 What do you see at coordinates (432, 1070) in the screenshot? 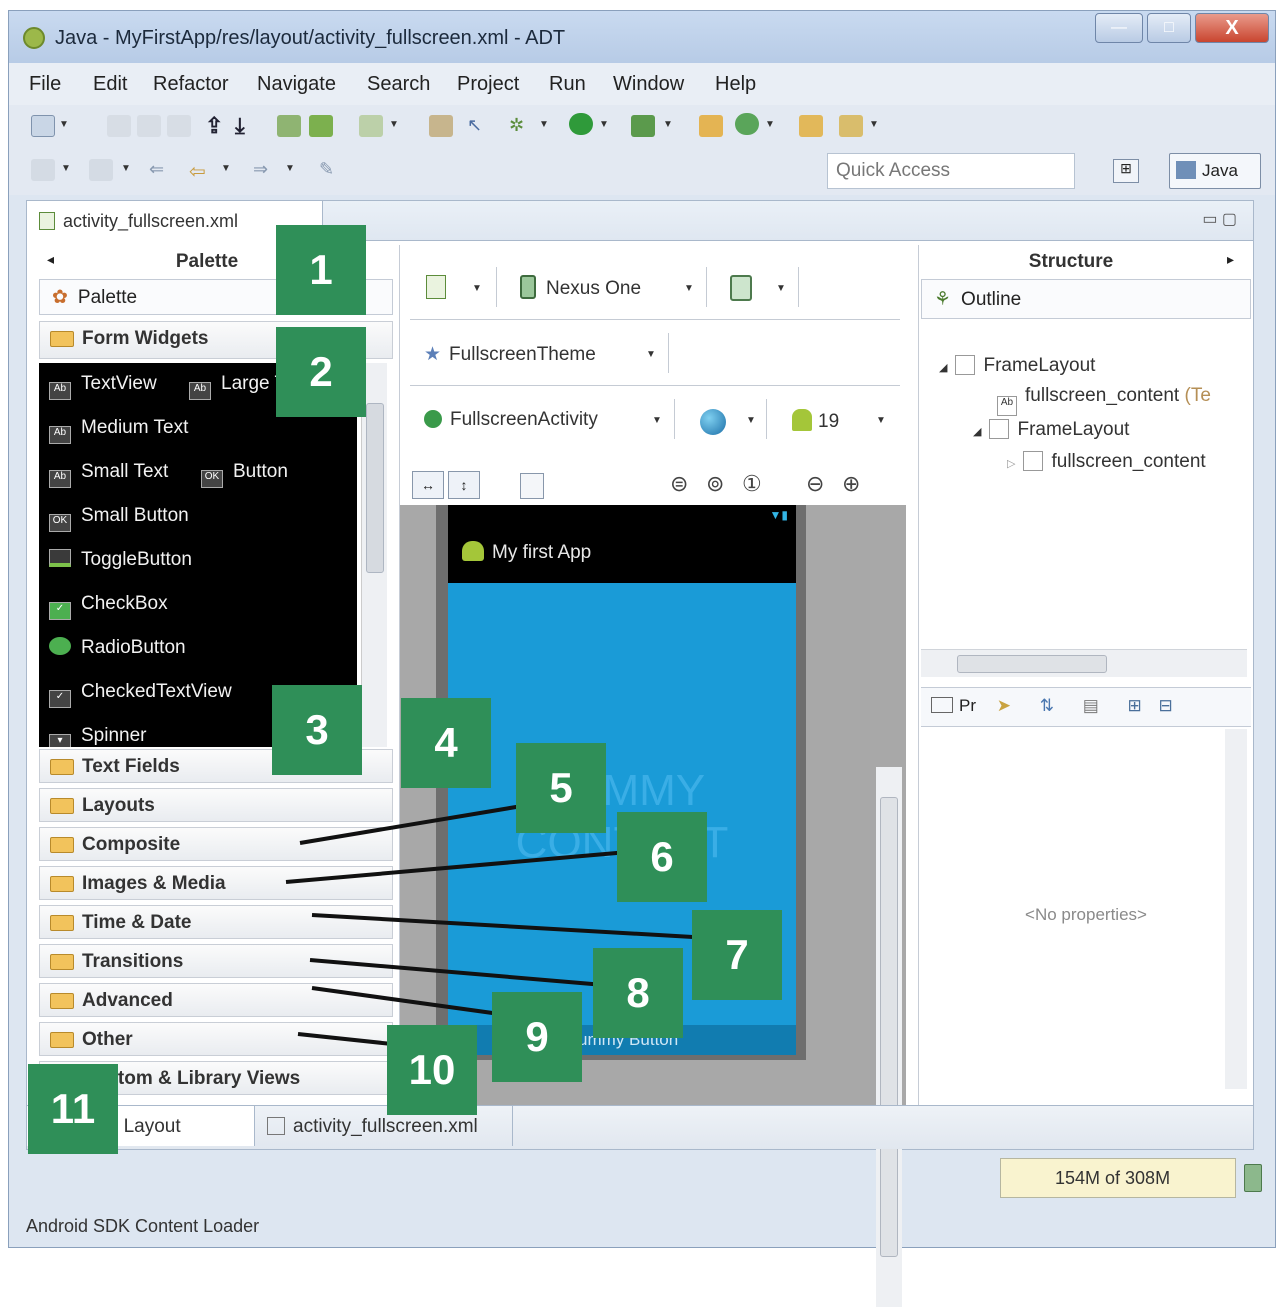
I see `callout-marker-10: 10` at bounding box center [432, 1070].